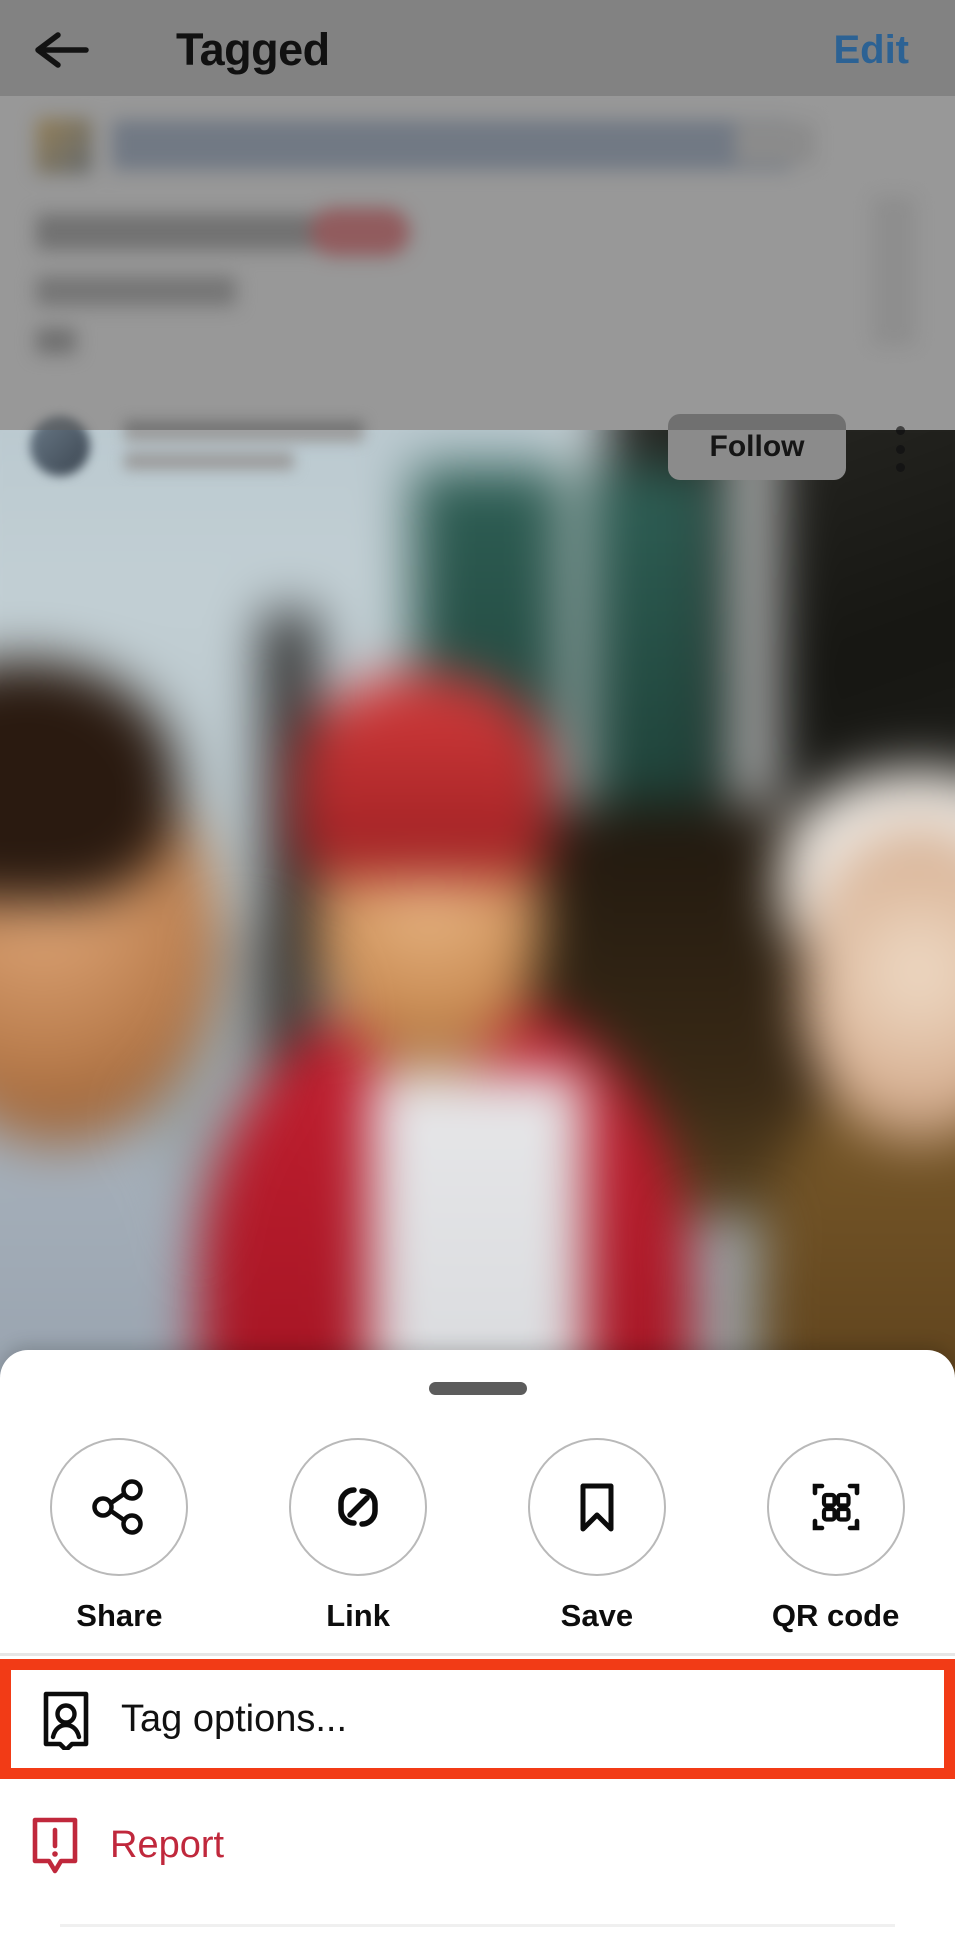  What do you see at coordinates (64, 146) in the screenshot?
I see `content-avatar` at bounding box center [64, 146].